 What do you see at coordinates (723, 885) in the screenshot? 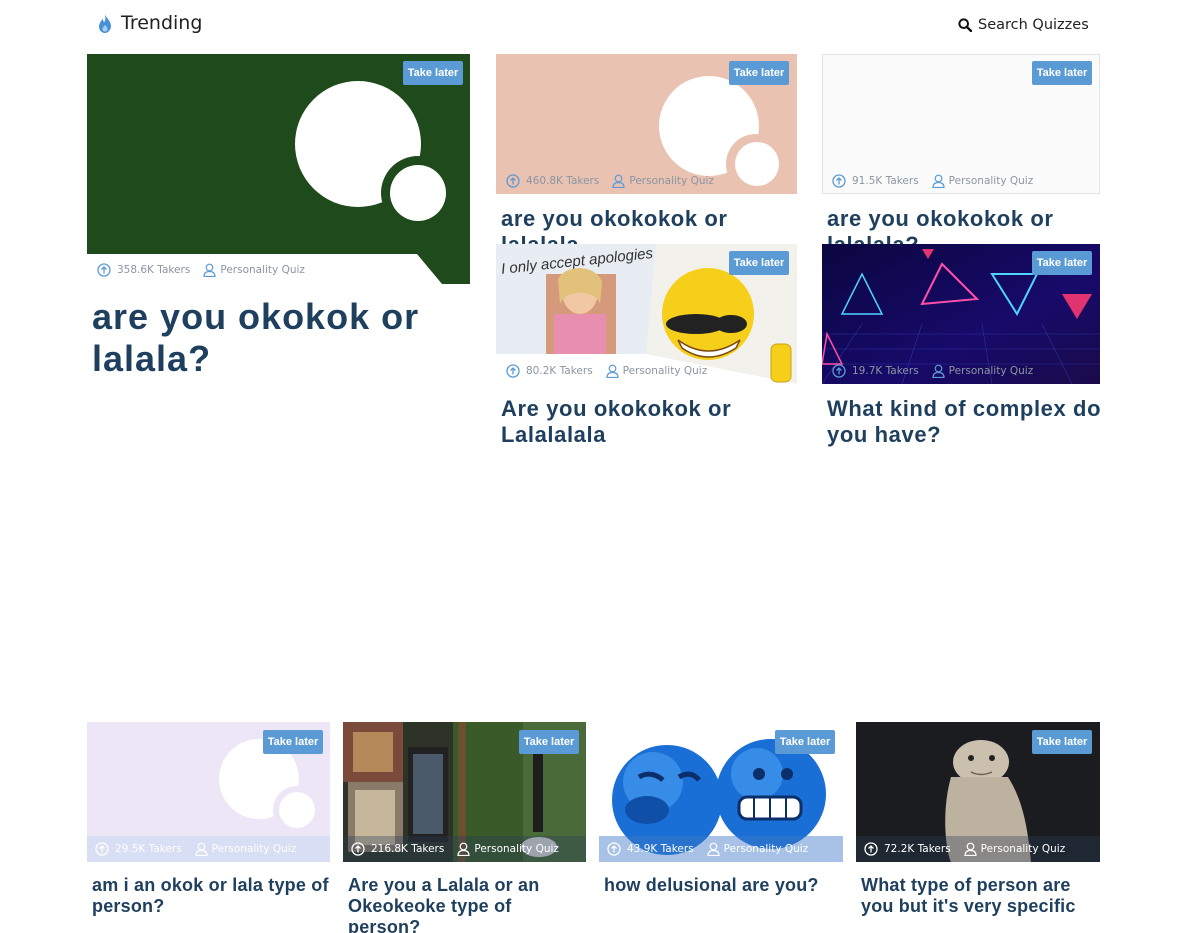
I see `quiz-title: how delusional are you?` at bounding box center [723, 885].